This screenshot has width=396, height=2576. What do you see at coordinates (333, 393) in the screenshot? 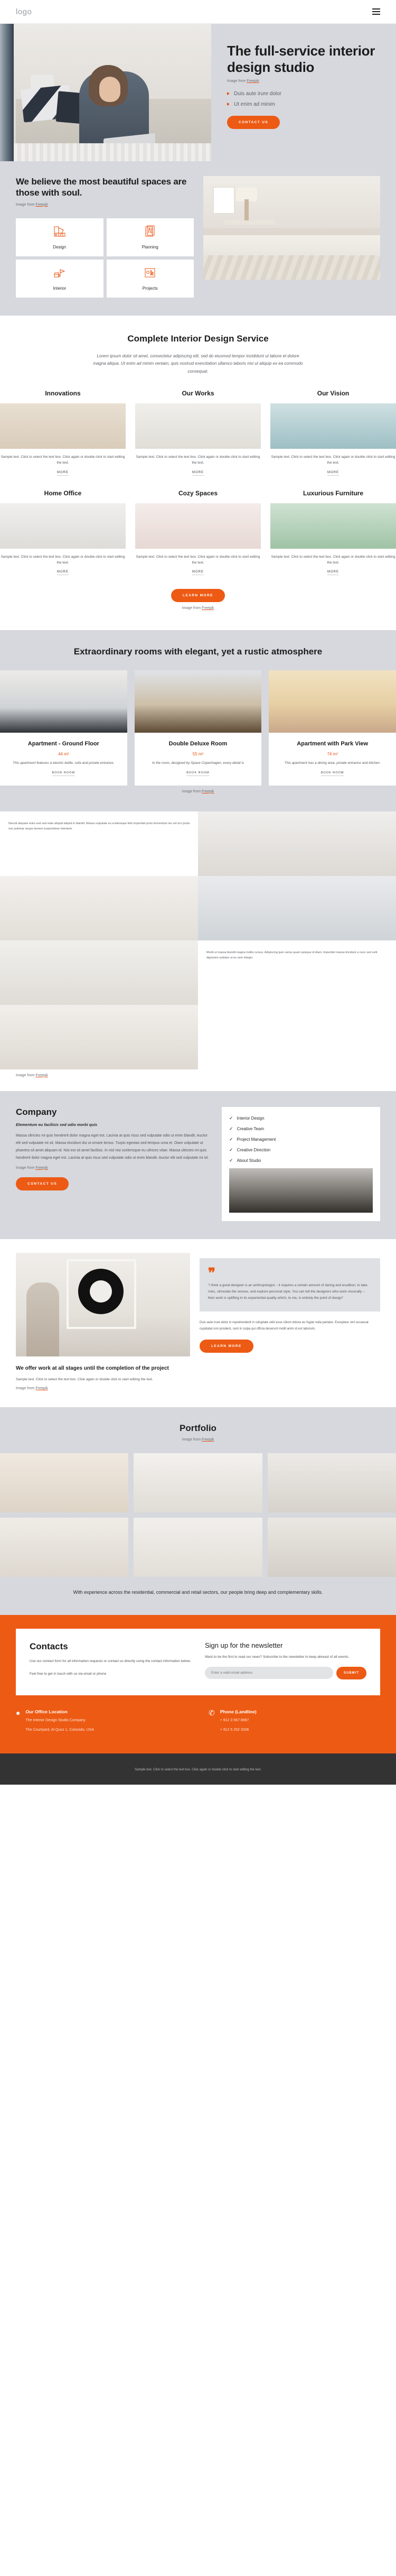
I see `service-title: Our Vision` at bounding box center [333, 393].